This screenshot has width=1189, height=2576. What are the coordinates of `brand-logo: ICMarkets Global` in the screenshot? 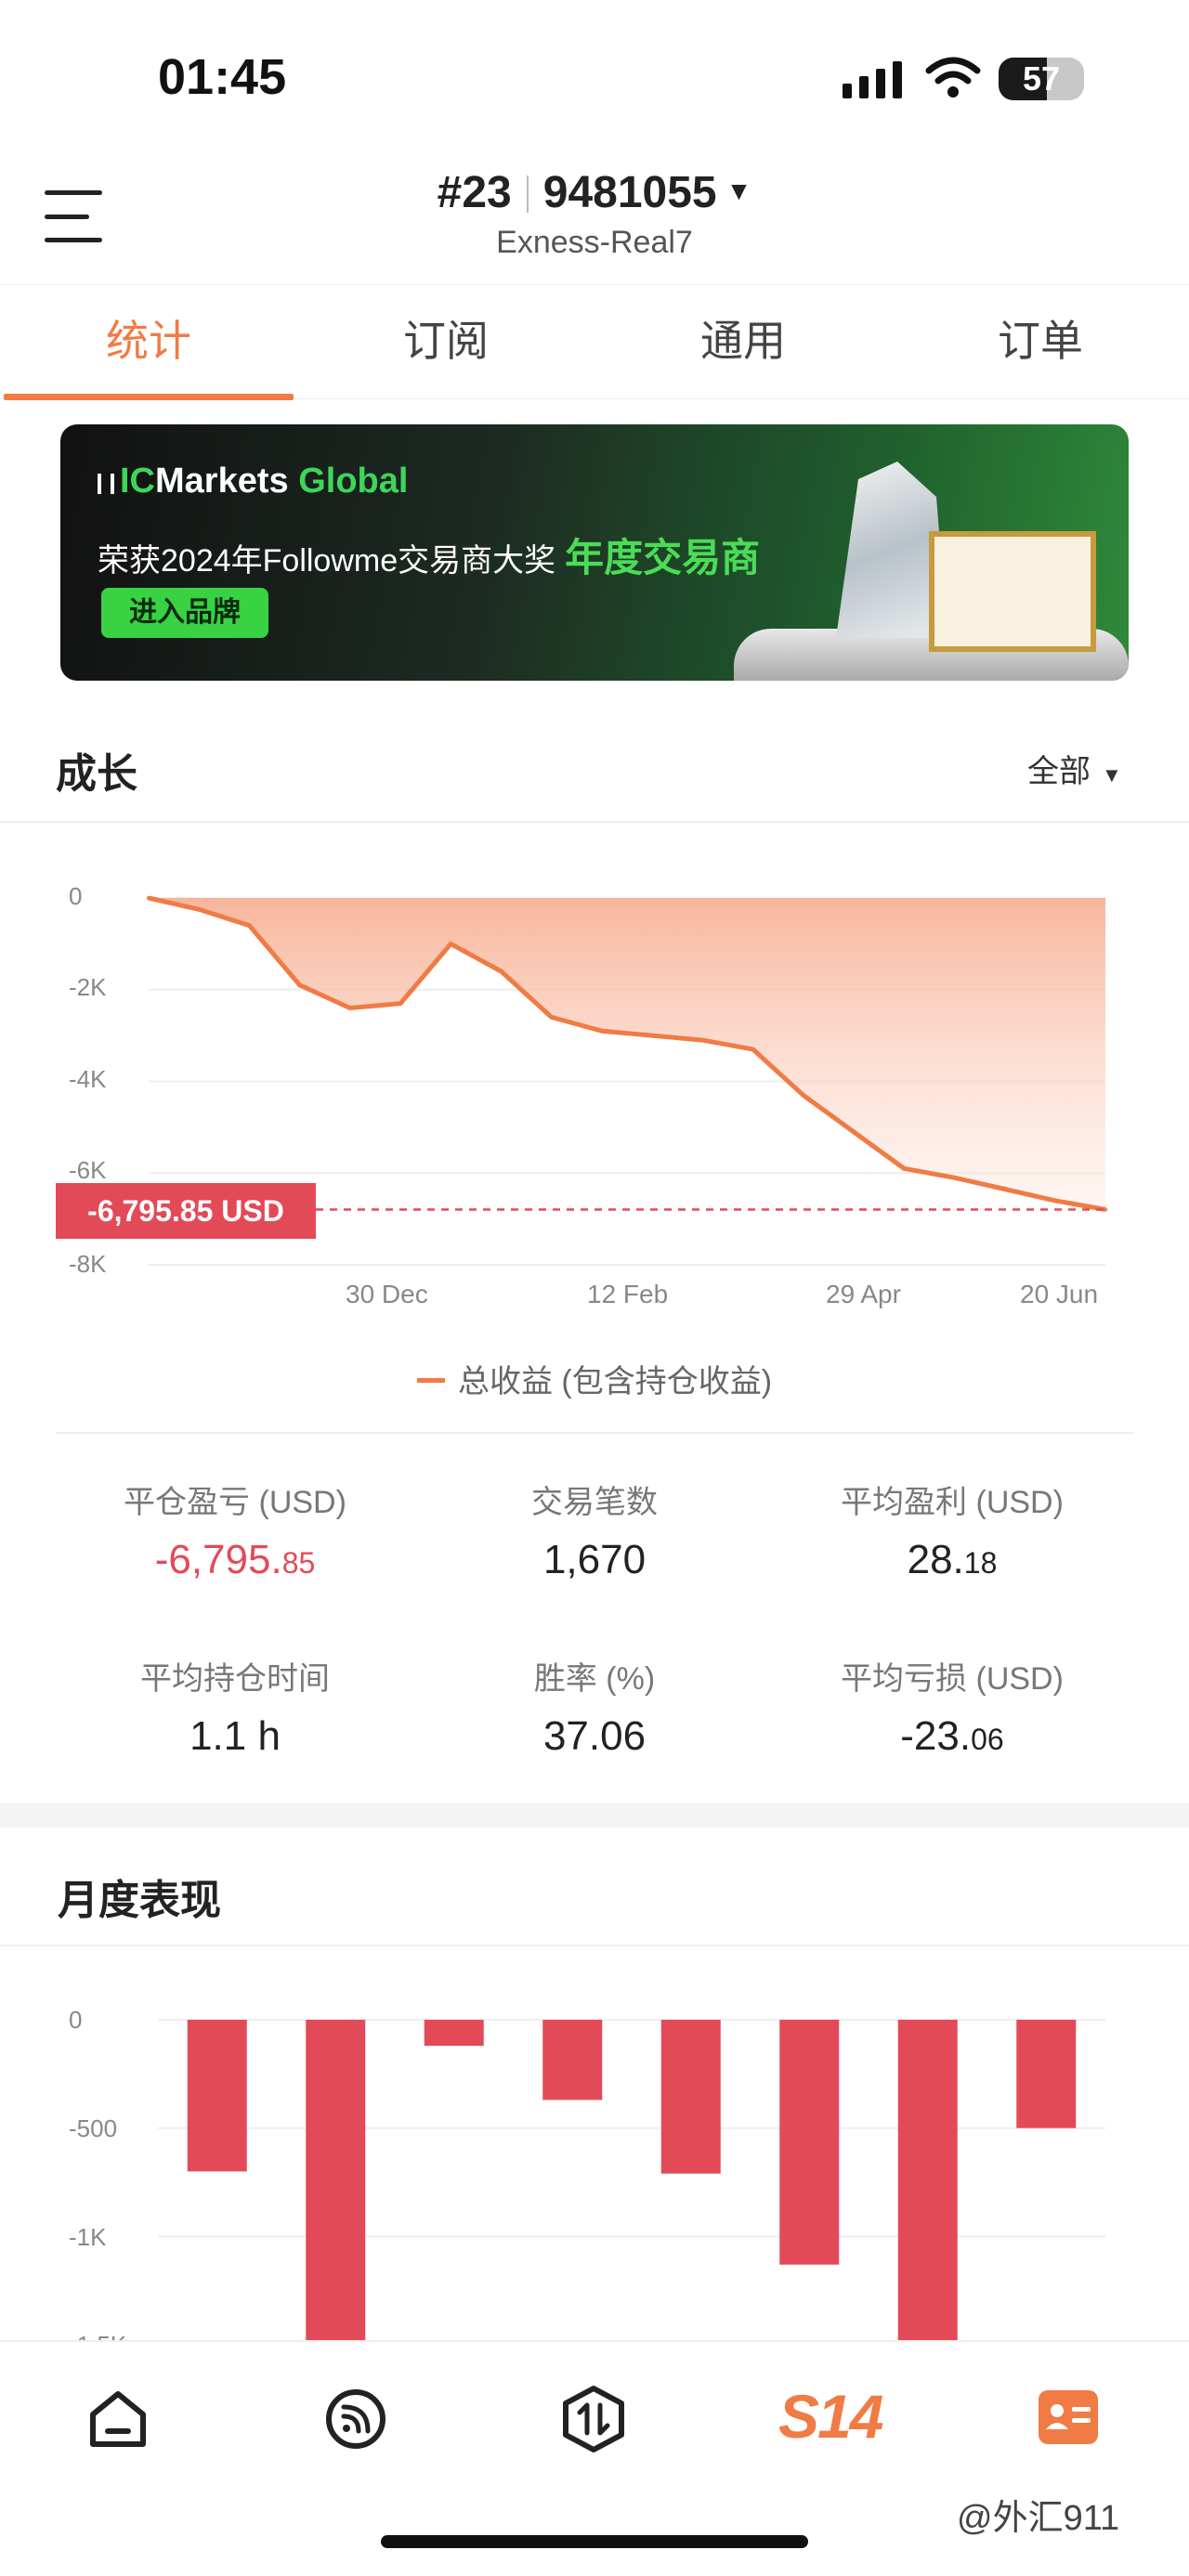 It's located at (253, 481).